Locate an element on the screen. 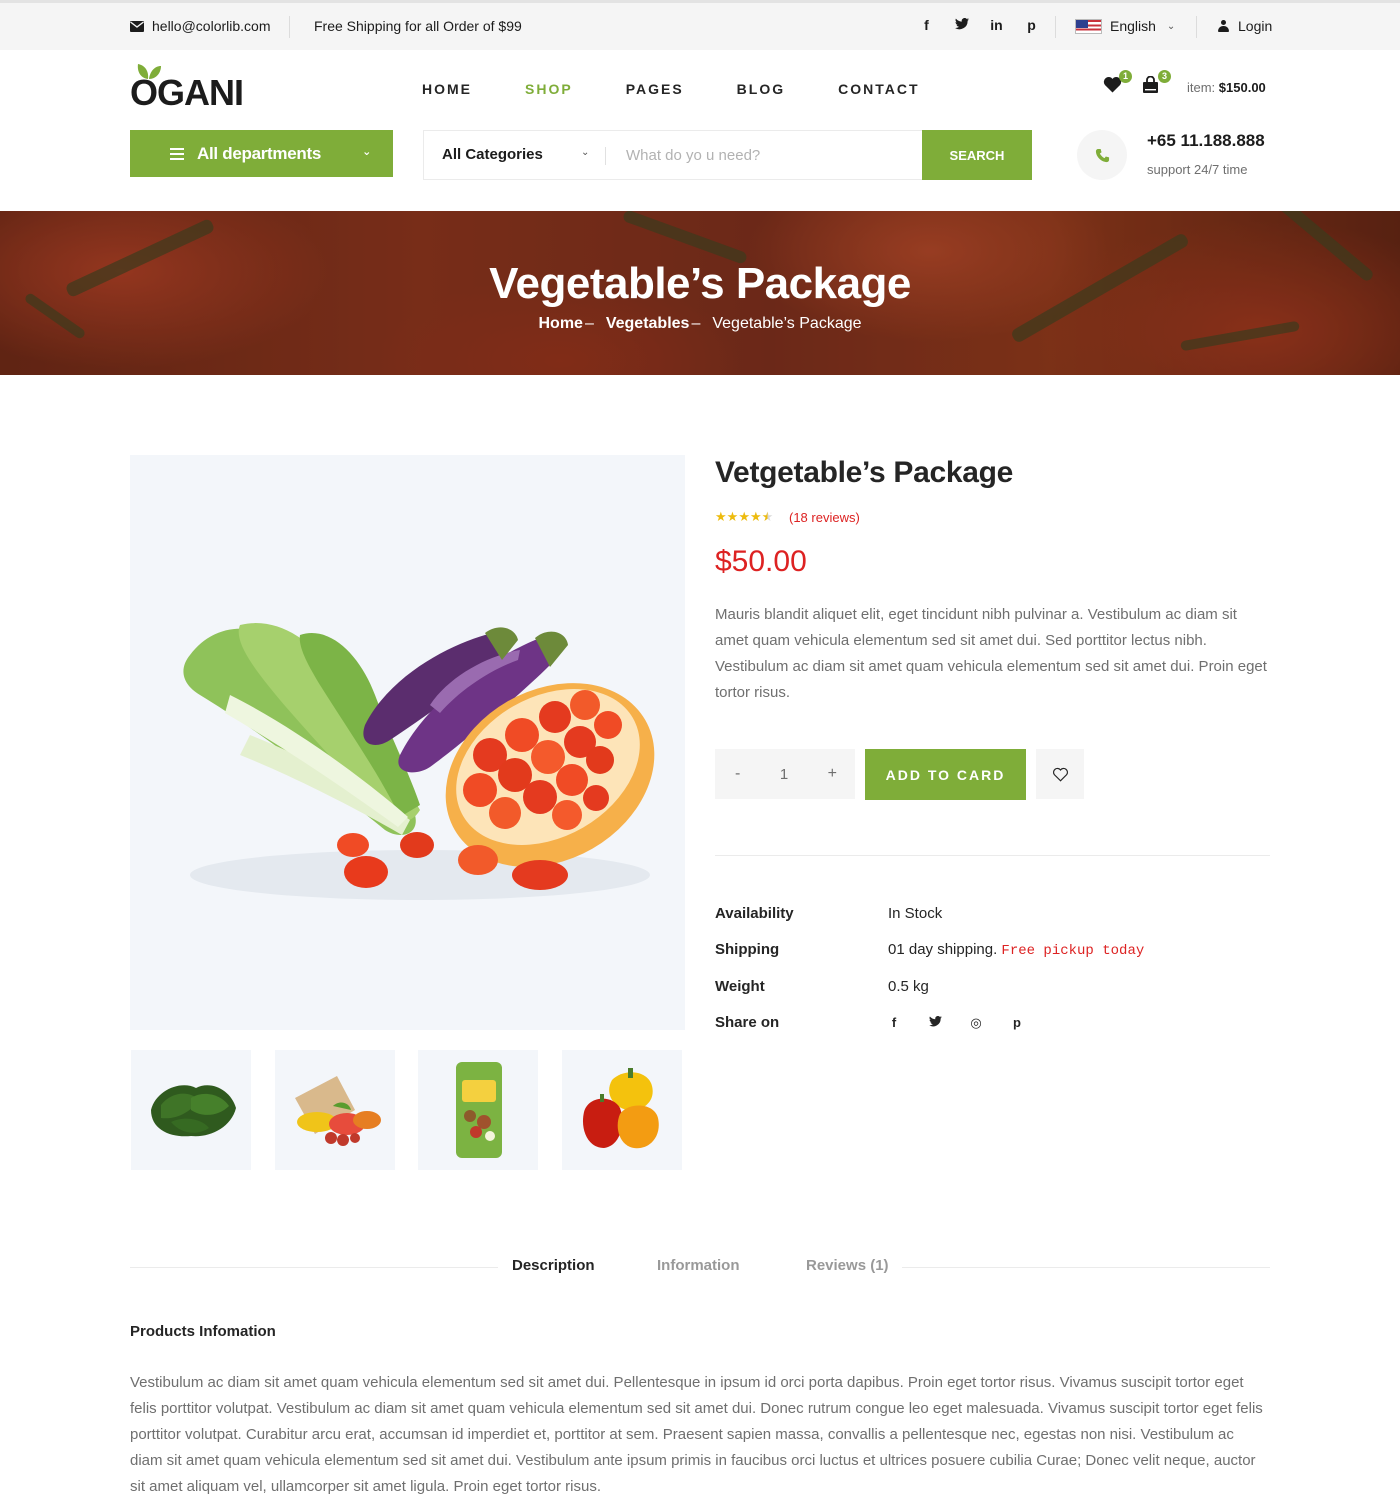 Image resolution: width=1400 pixels, height=1506 pixels. breadcrumb-vegetables: Vegetables is located at coordinates (648, 323).